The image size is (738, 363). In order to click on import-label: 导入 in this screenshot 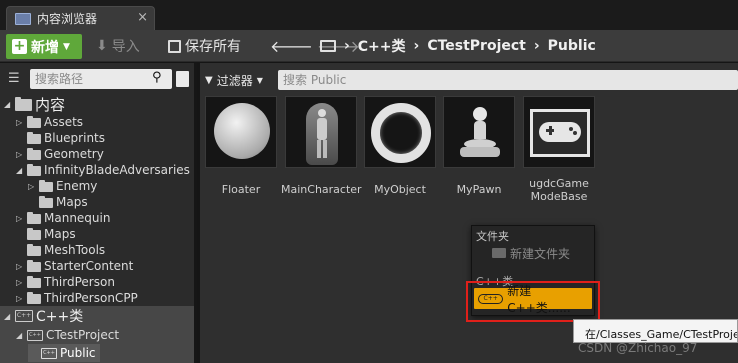, I will do `click(125, 47)`.